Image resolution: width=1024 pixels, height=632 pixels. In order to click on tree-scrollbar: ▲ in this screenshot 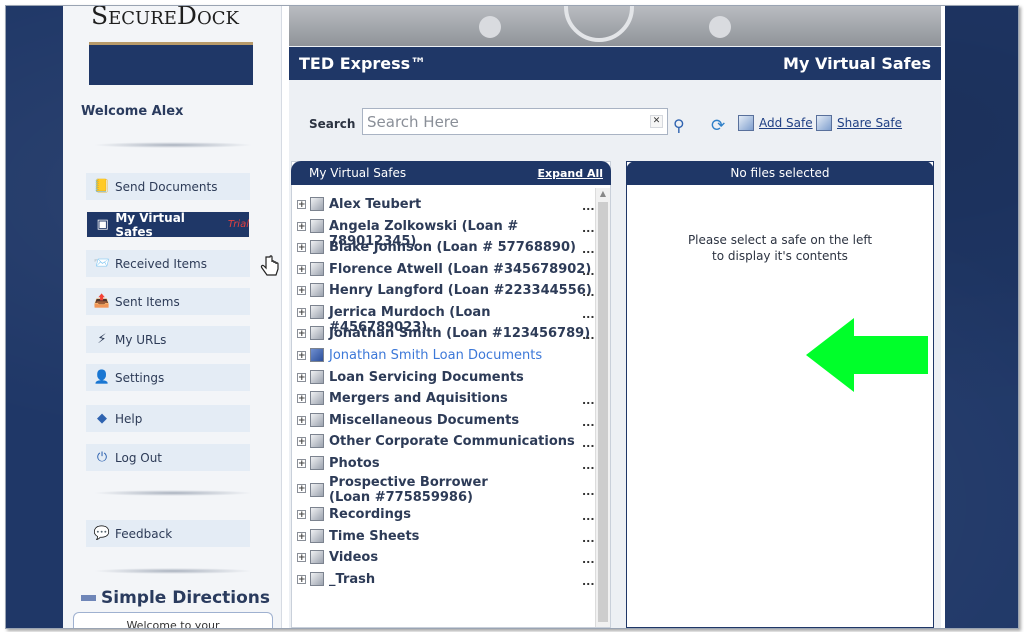, I will do `click(602, 407)`.